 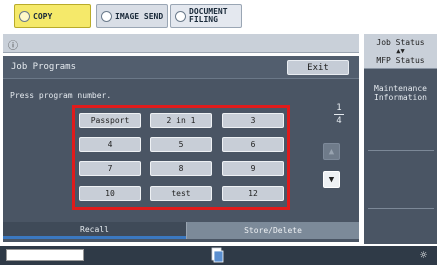 What do you see at coordinates (339, 121) in the screenshot?
I see `page-total: 4` at bounding box center [339, 121].